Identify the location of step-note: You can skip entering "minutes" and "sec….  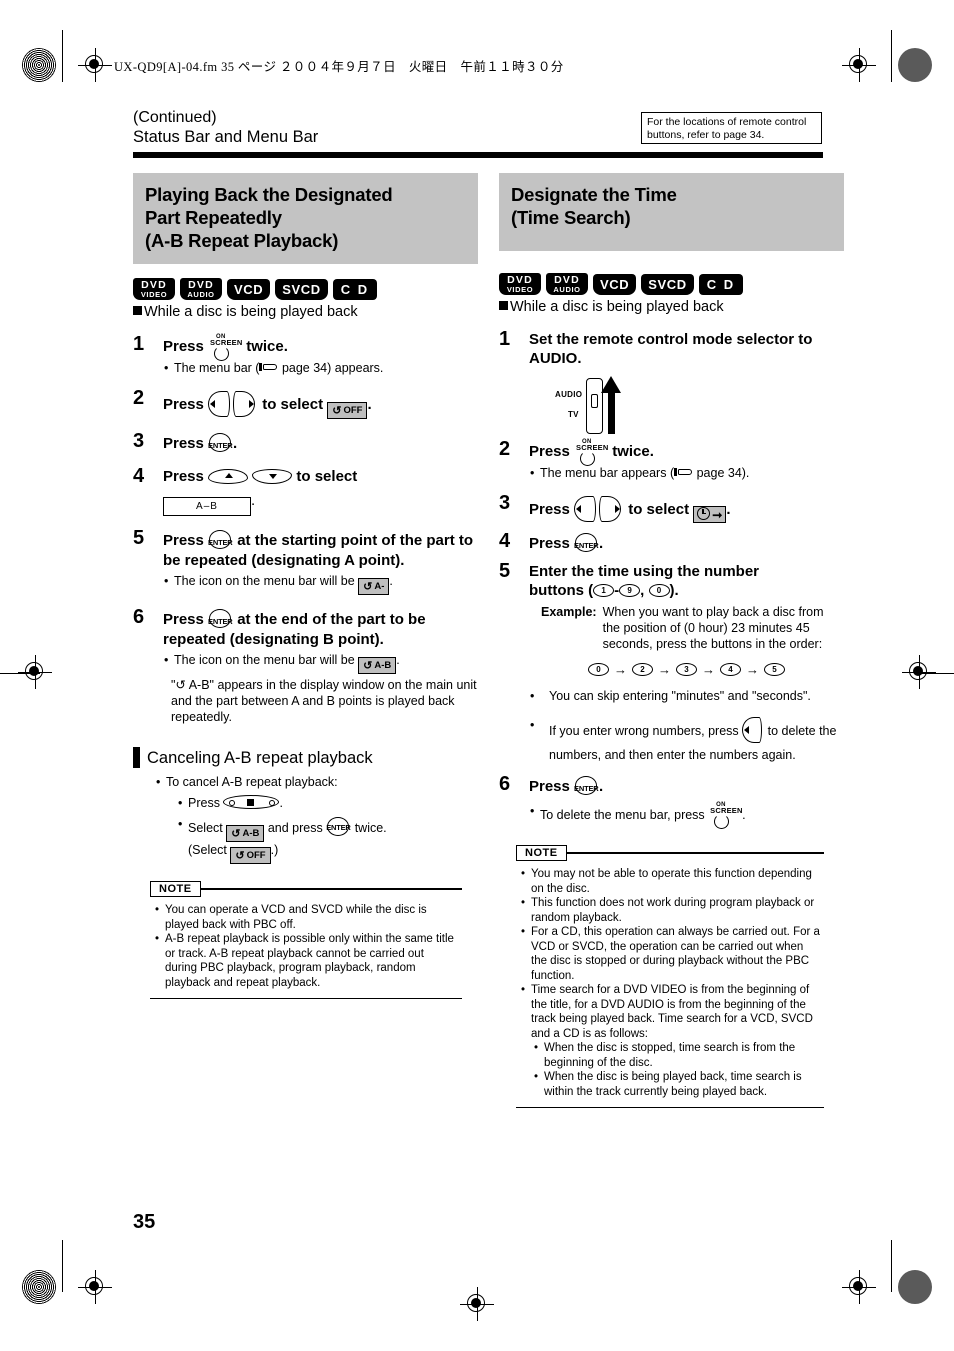
(686, 696).